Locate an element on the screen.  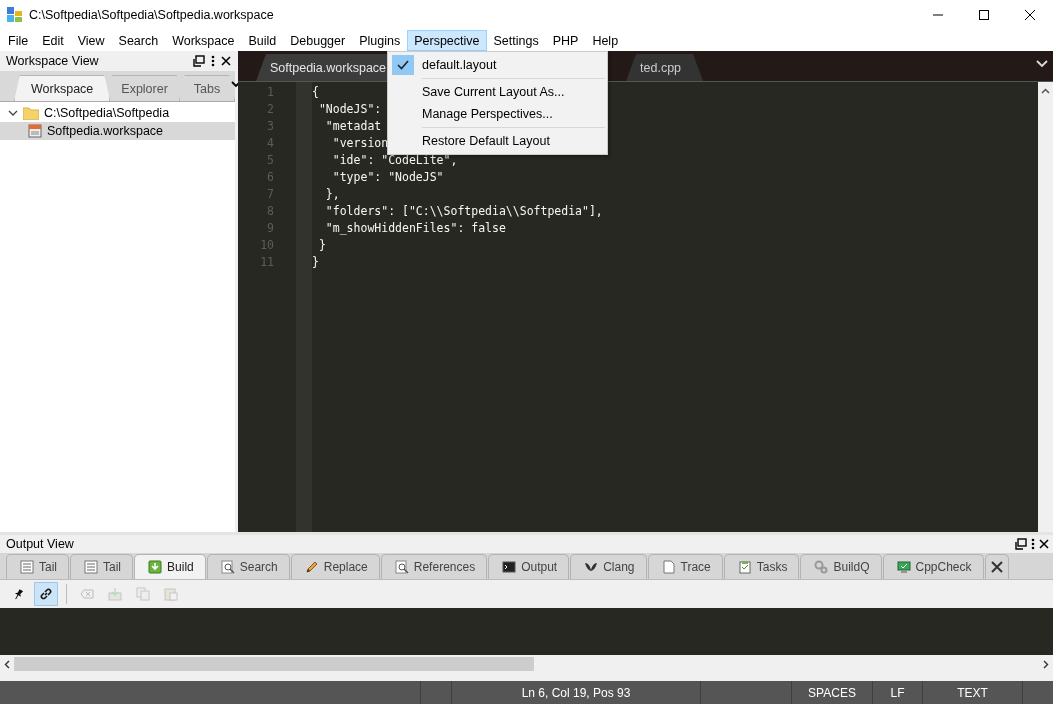
output-tab: BuildQ is located at coordinates (841, 566).